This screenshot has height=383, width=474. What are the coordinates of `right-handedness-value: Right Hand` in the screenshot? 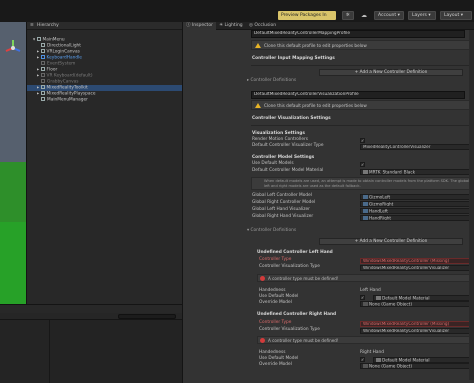 It's located at (372, 352).